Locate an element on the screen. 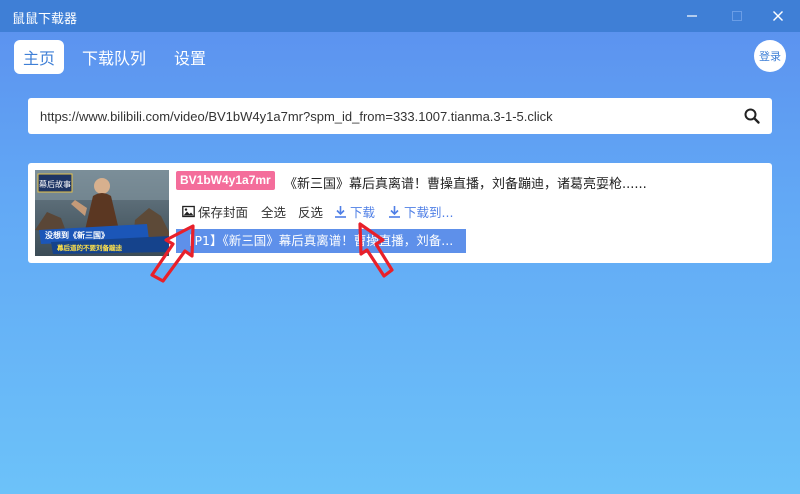  image-icon is located at coordinates (188, 211).